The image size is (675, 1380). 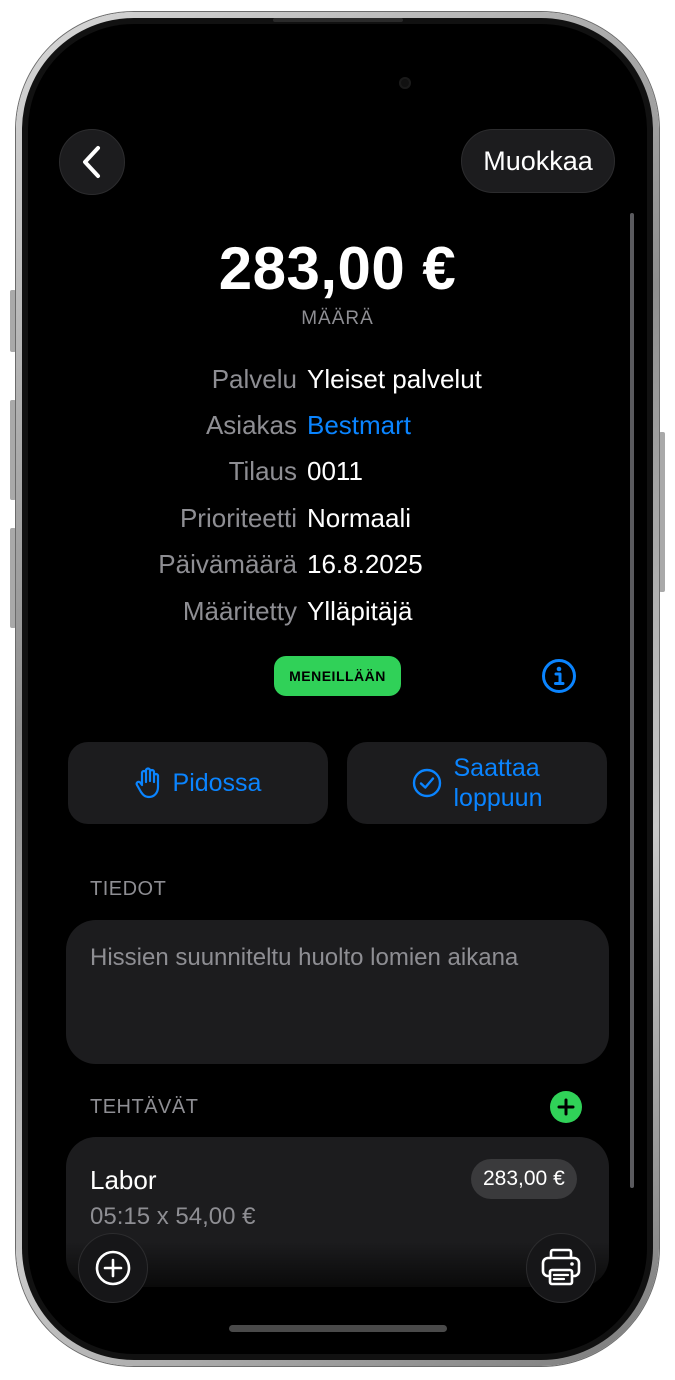 I want to click on detail-row-customer: Asiakas Bestmart, so click(x=337, y=430).